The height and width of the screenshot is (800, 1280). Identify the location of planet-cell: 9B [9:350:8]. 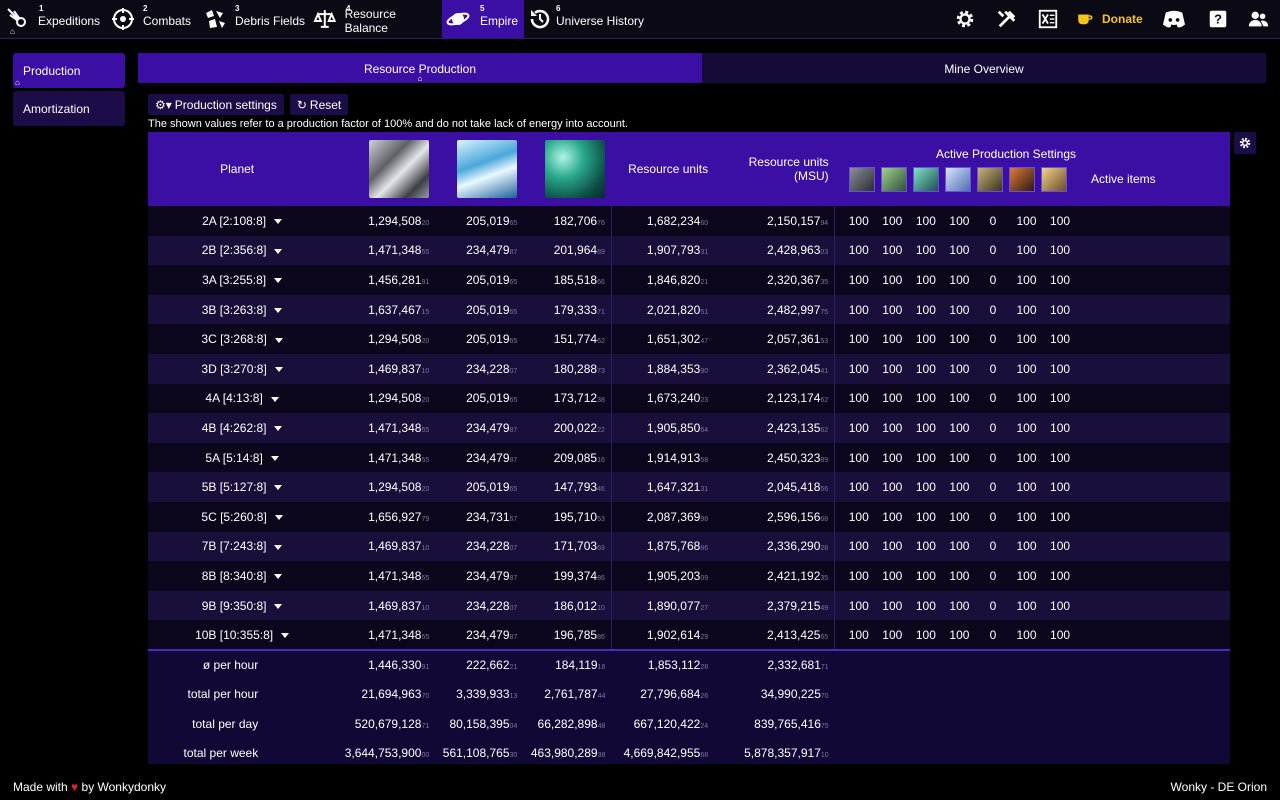
(237, 606).